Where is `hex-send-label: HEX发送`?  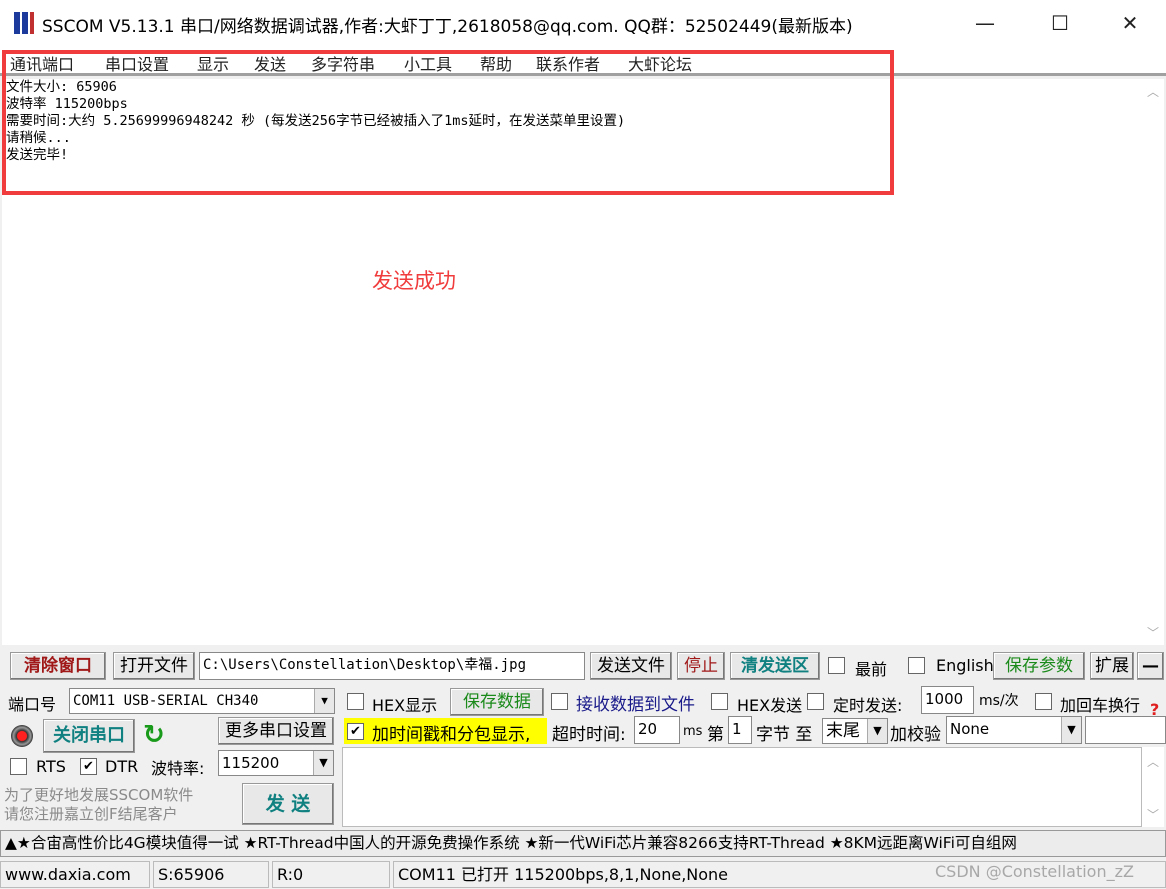 hex-send-label: HEX发送 is located at coordinates (770, 705).